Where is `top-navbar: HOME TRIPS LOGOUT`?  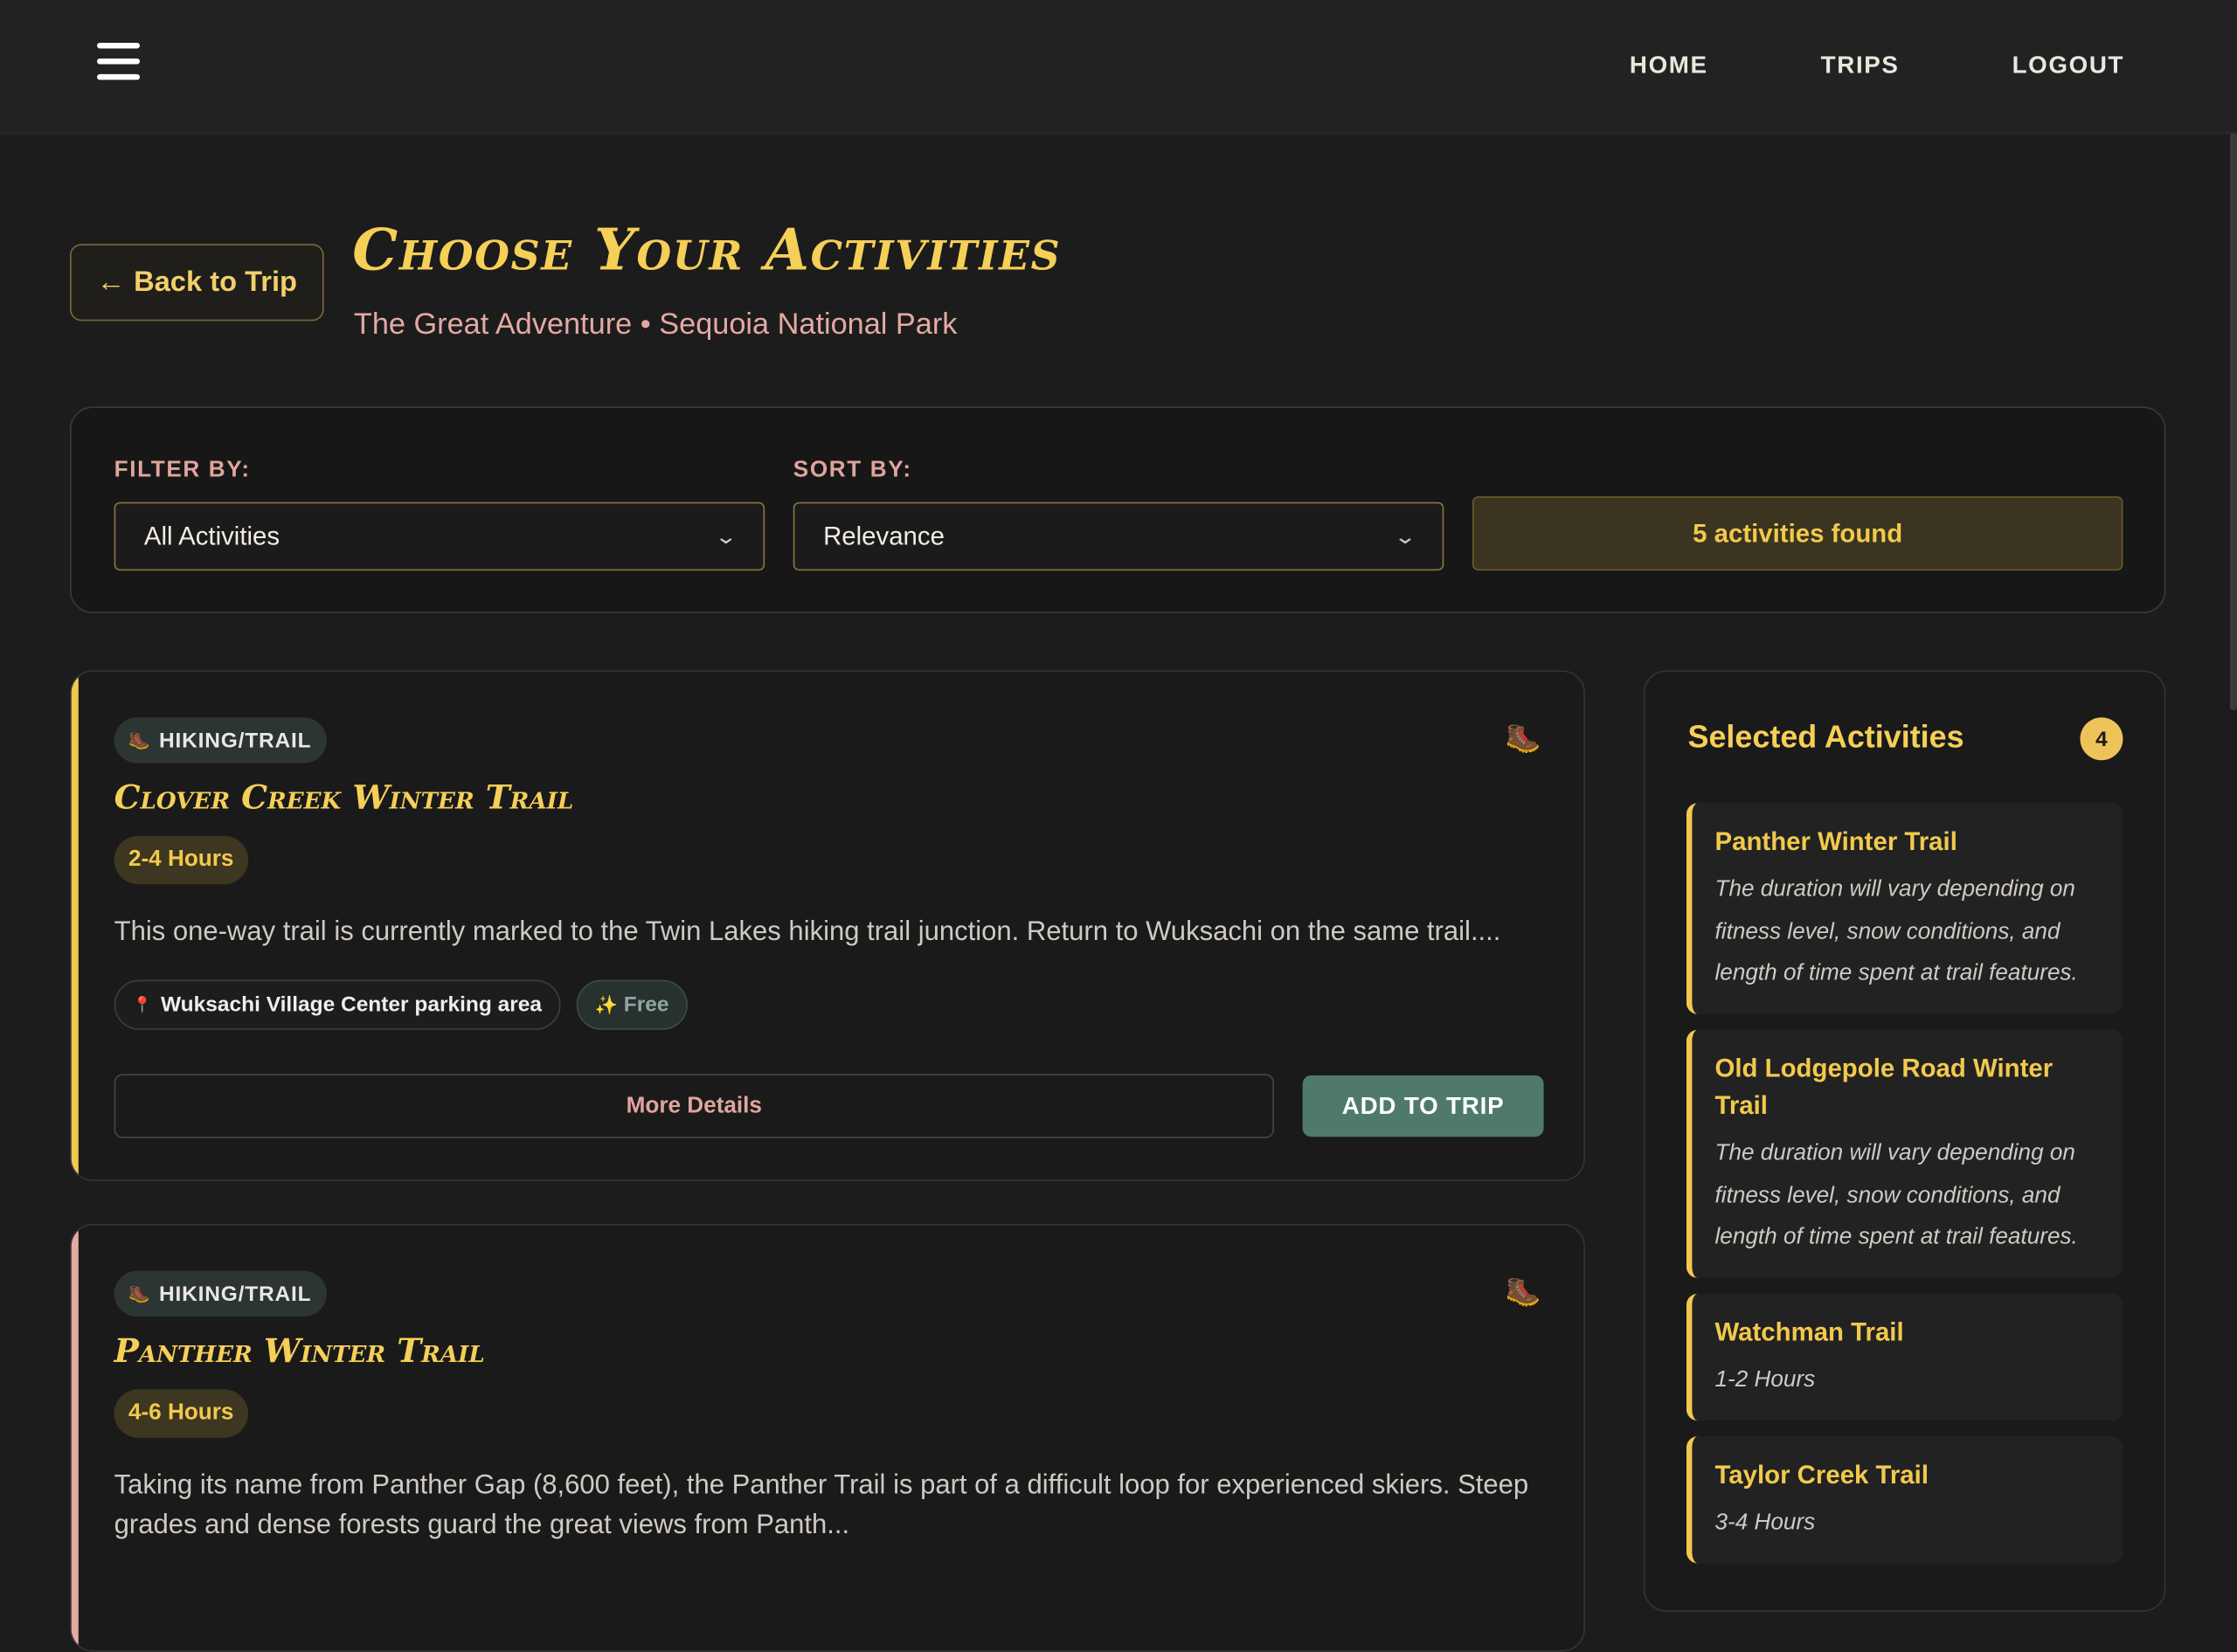 top-navbar: HOME TRIPS LOGOUT is located at coordinates (1118, 67).